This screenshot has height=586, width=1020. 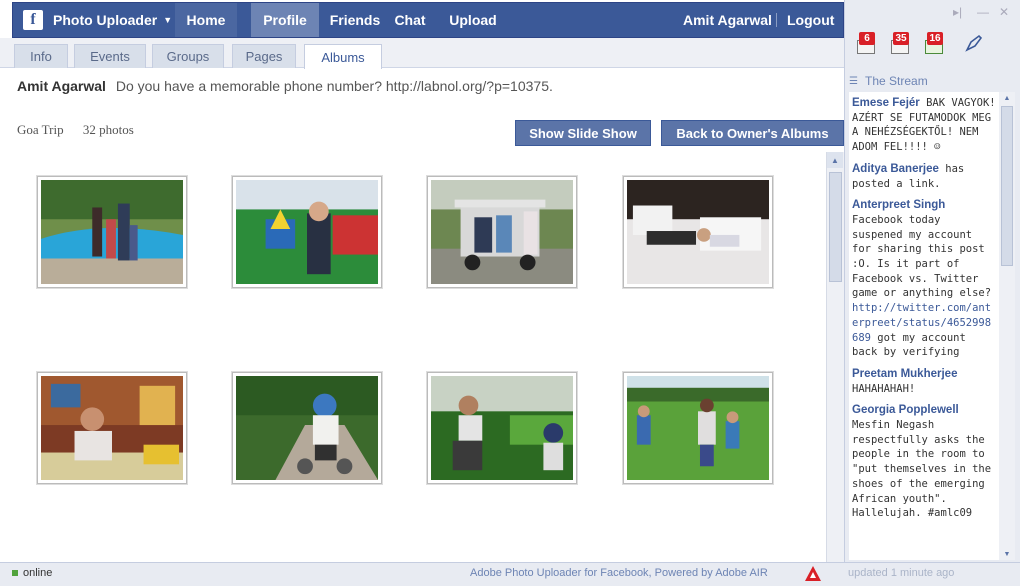 What do you see at coordinates (898, 205) in the screenshot?
I see `post-author: Anterpreet Singh` at bounding box center [898, 205].